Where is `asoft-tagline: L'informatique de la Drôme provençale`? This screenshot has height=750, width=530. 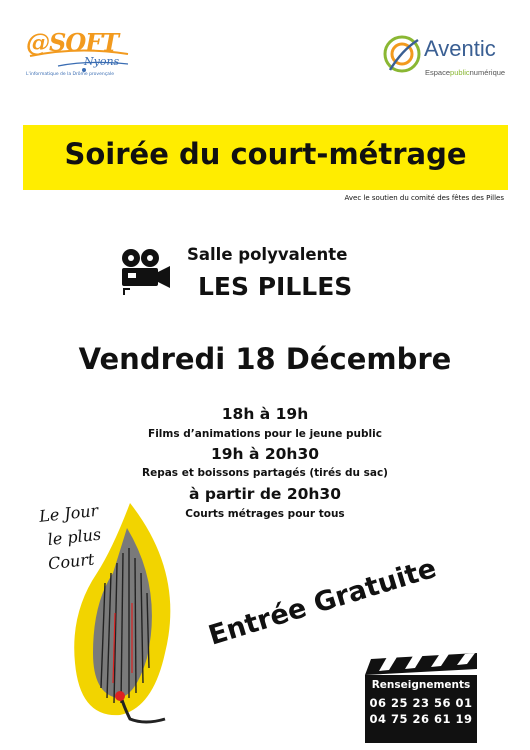 asoft-tagline: L'informatique de la Drôme provençale is located at coordinates (70, 74).